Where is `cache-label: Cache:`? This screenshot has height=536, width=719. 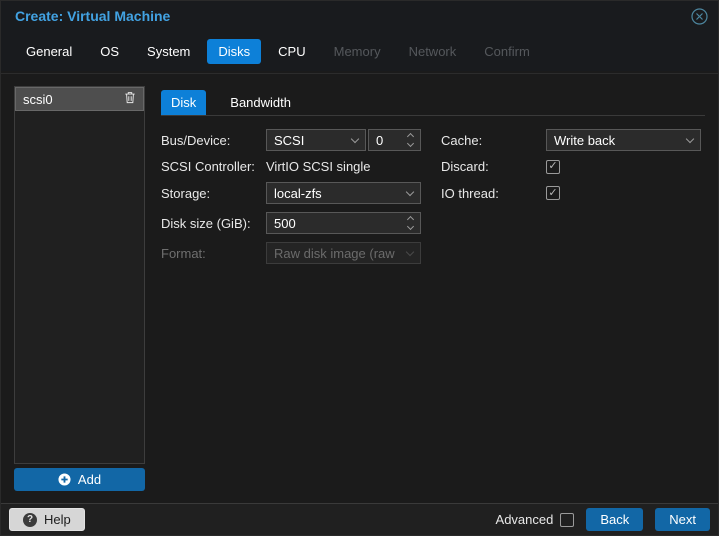
cache-label: Cache: is located at coordinates (462, 140).